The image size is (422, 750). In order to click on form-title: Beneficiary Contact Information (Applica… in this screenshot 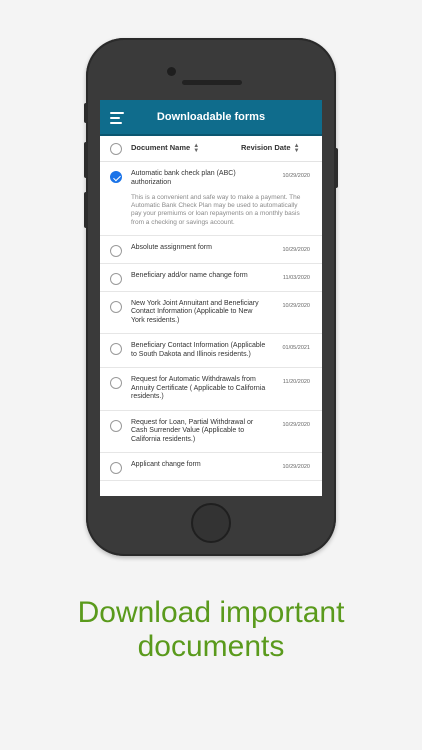, I will do `click(198, 350)`.